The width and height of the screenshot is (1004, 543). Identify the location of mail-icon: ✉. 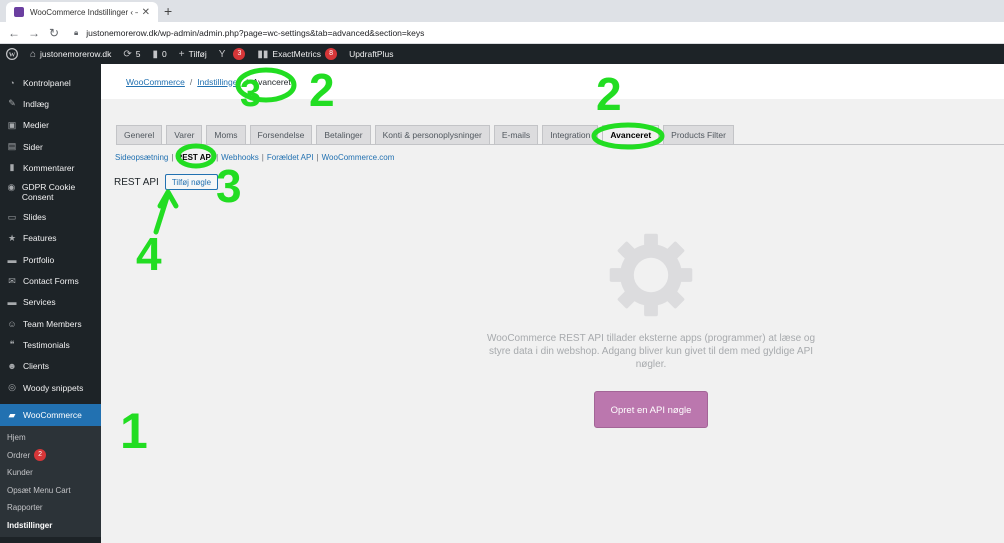
(12, 280).